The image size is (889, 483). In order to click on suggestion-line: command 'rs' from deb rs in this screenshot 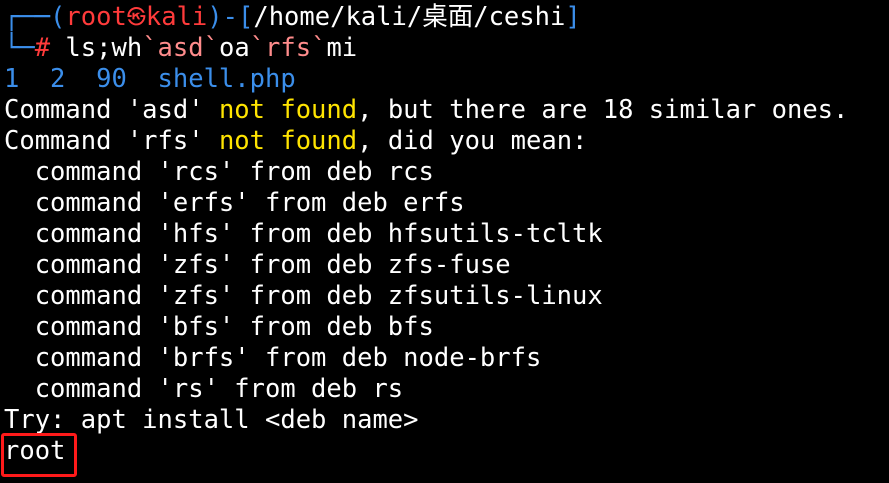, I will do `click(204, 389)`.